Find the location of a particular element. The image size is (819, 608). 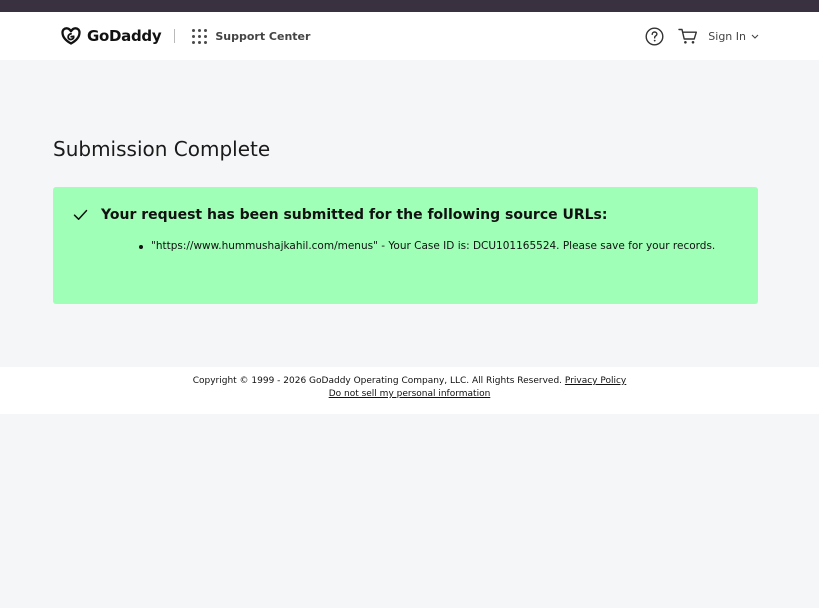

apps-grid-icon is located at coordinates (200, 36).